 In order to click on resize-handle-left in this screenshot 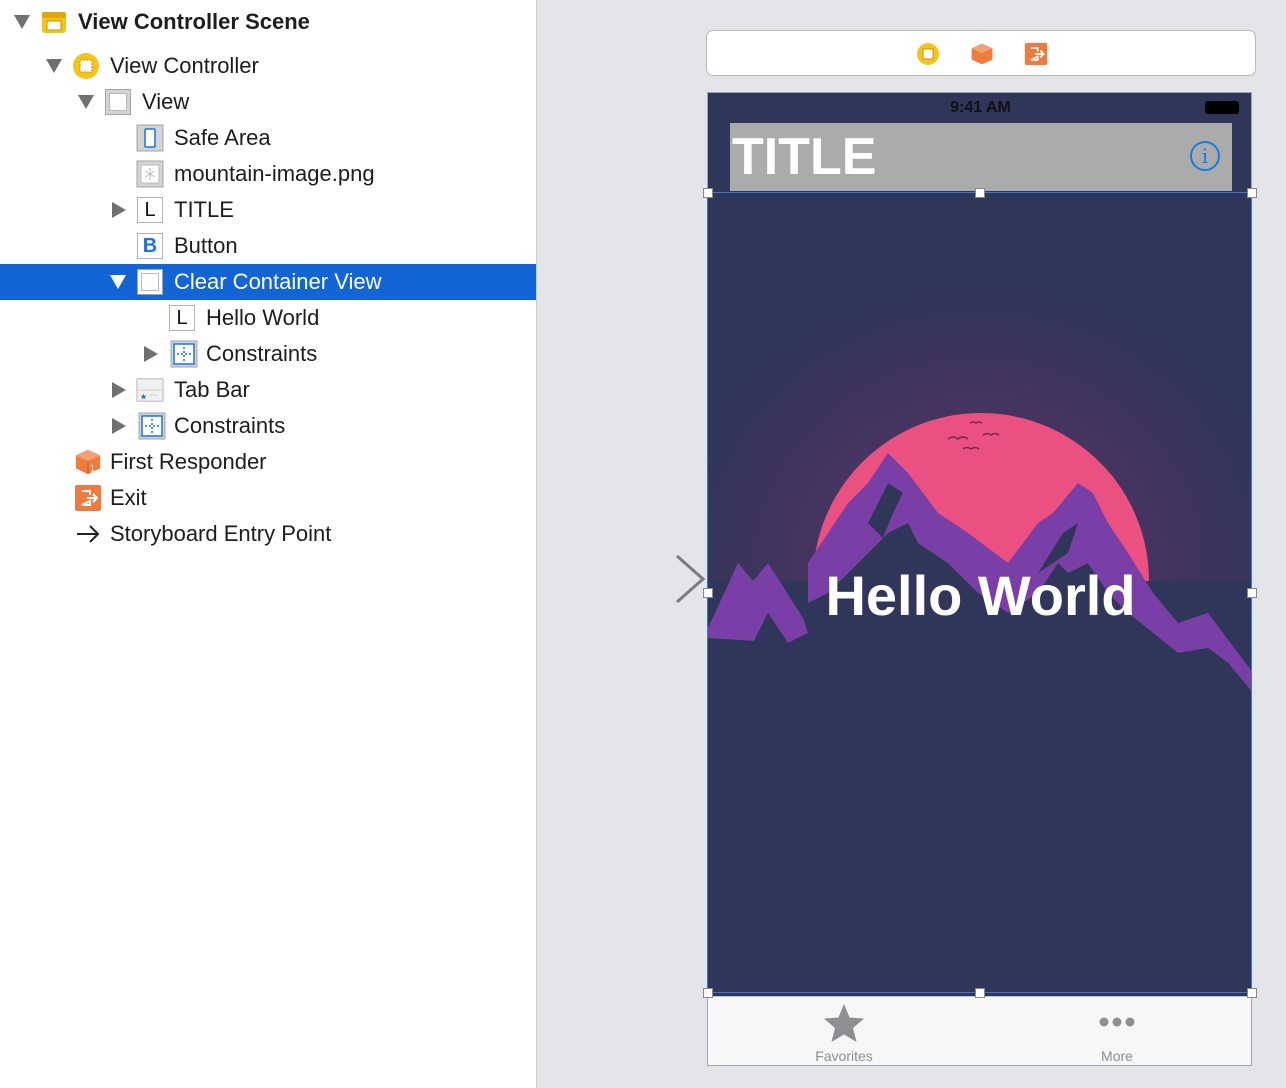, I will do `click(708, 593)`.